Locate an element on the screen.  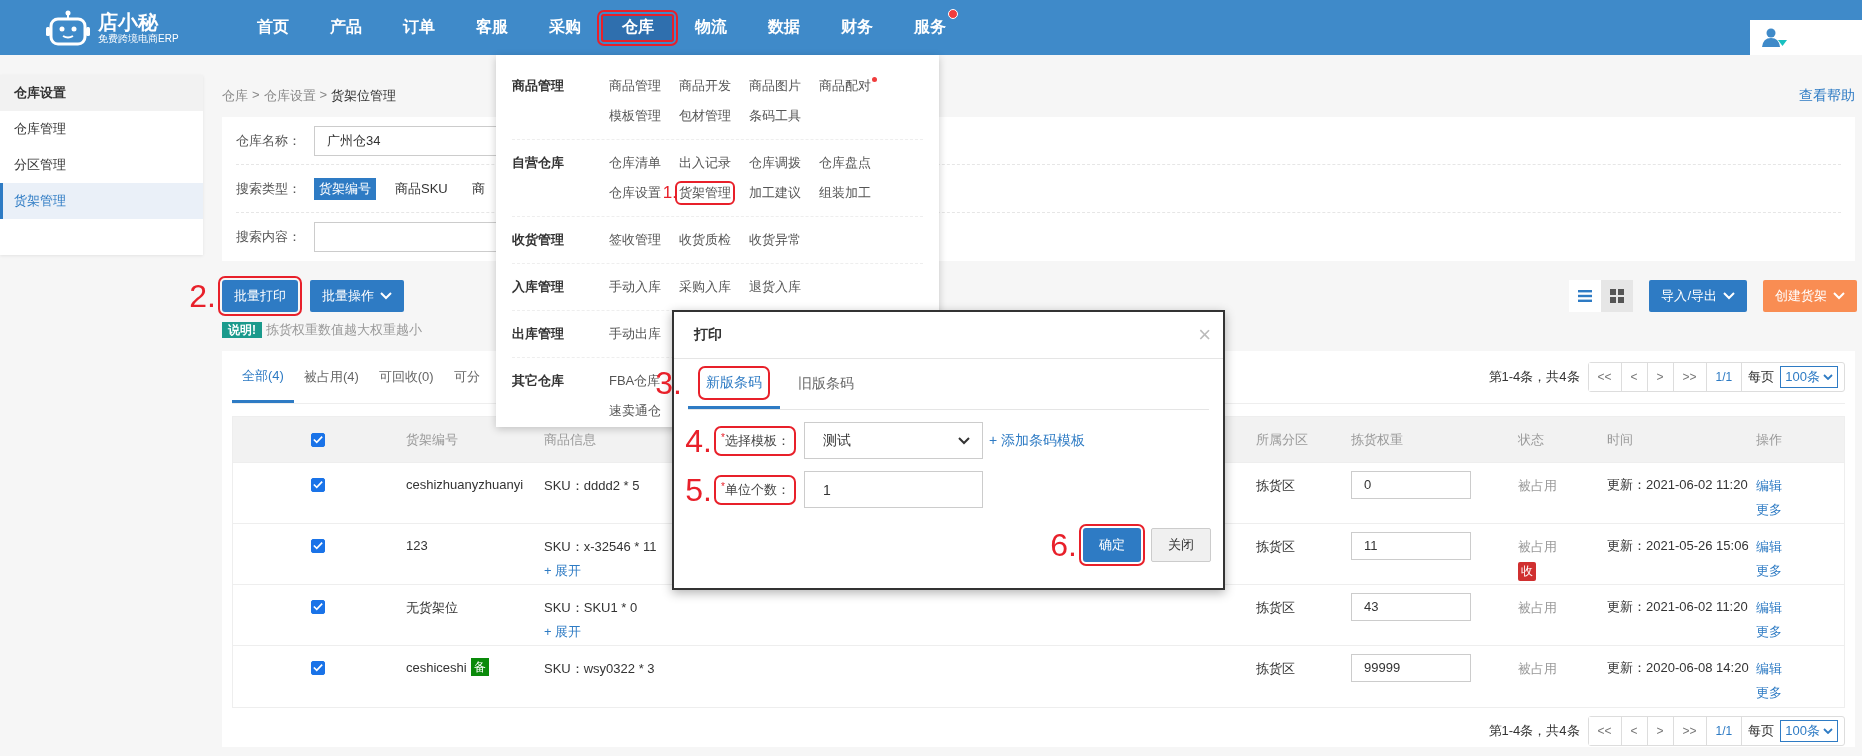
menu-item: 手动入库 is located at coordinates (635, 287).